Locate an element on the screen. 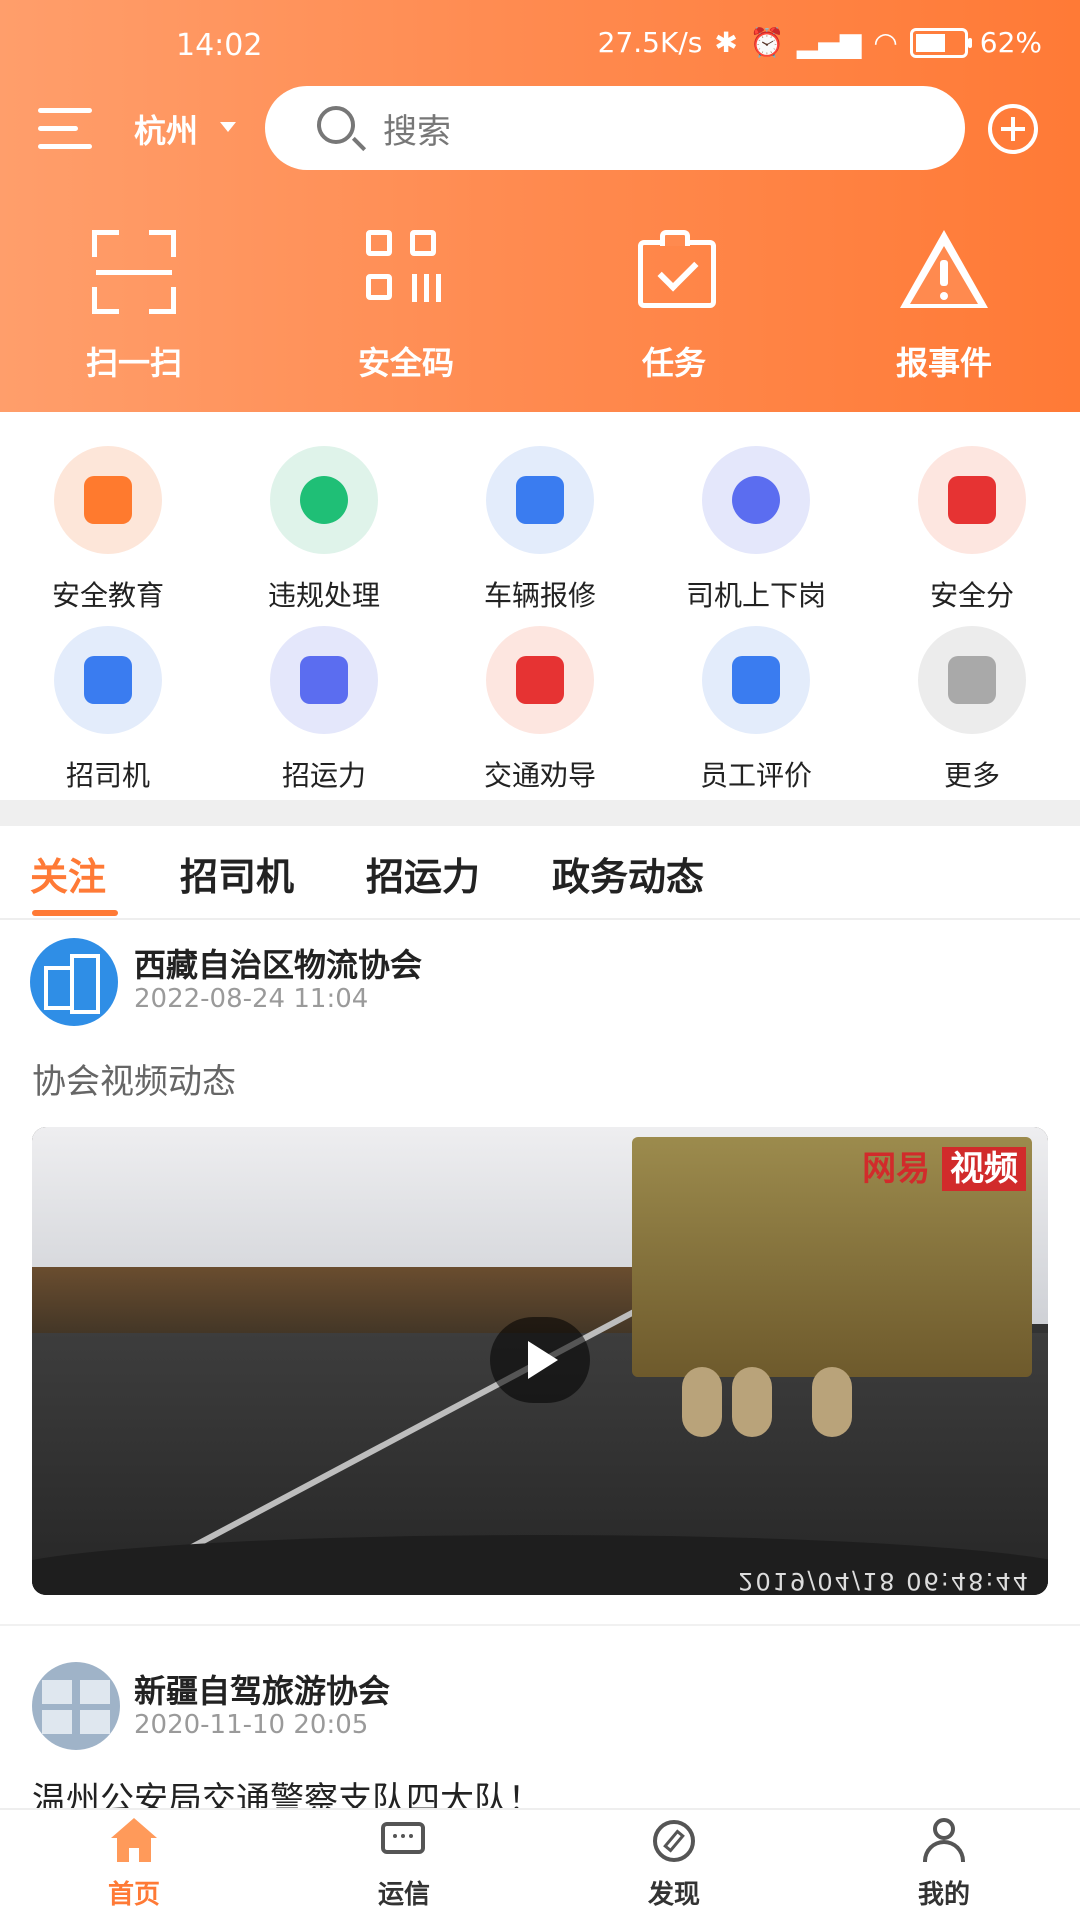 This screenshot has width=1080, height=1922. service-item: 员工评价 is located at coordinates (756, 710).